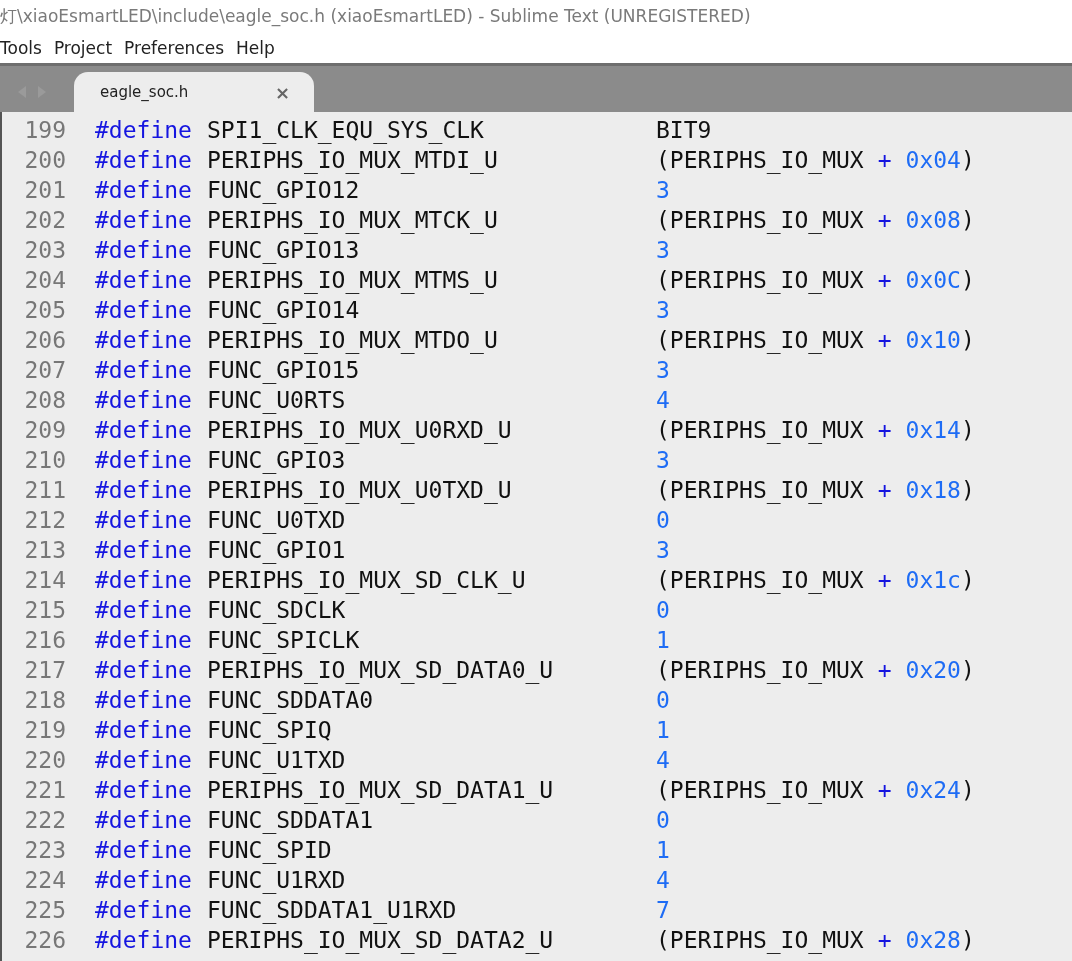 This screenshot has height=961, width=1072. I want to click on macro-name: FUNC_U0RTS, so click(277, 400).